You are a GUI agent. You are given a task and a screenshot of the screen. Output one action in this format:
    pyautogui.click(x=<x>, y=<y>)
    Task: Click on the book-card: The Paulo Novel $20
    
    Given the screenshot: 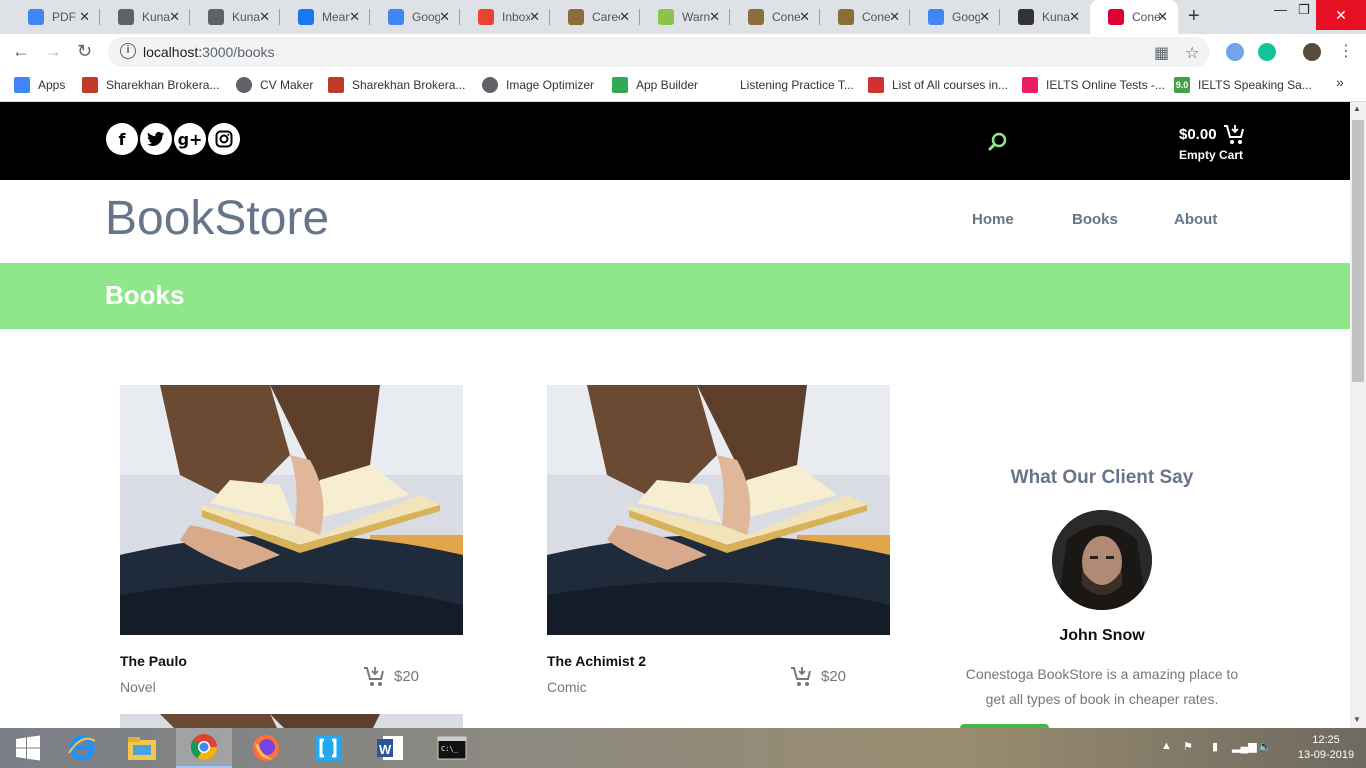 What is the action you would take?
    pyautogui.click(x=291, y=540)
    